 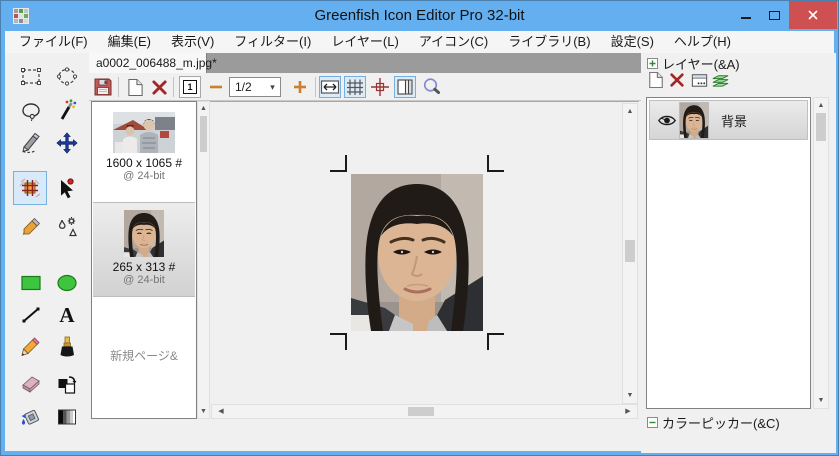 I want to click on flatten-layers-icon, so click(x=720, y=80).